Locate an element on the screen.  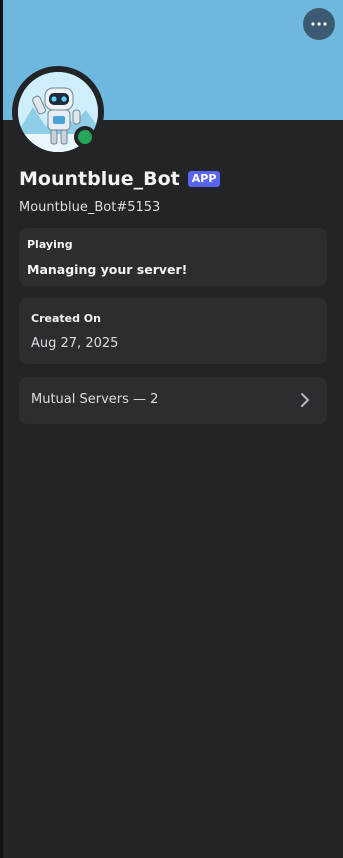
activity-heading: Playing is located at coordinates (50, 244).